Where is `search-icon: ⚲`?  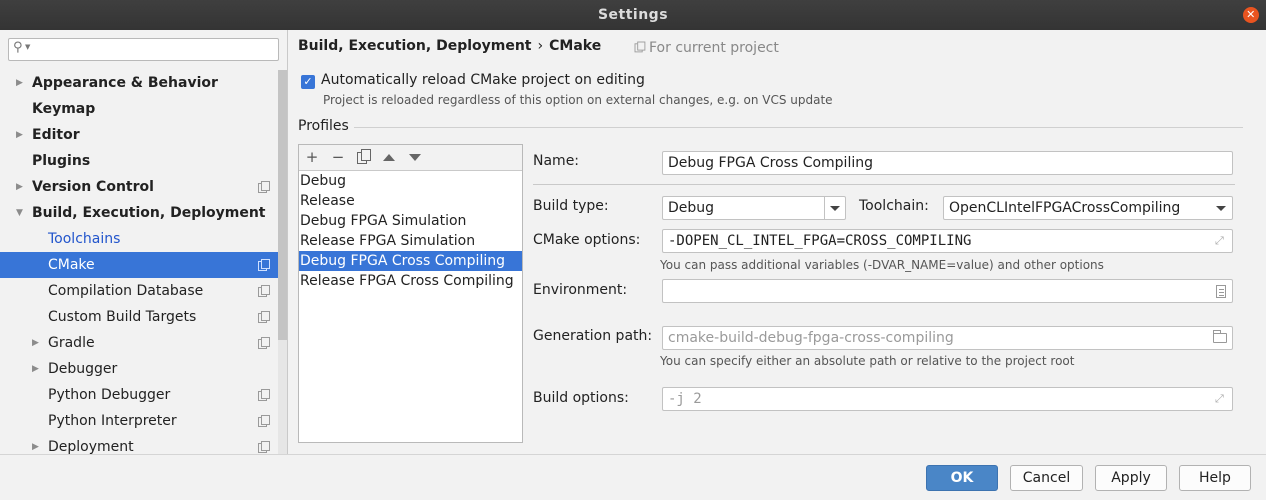 search-icon: ⚲ is located at coordinates (18, 47).